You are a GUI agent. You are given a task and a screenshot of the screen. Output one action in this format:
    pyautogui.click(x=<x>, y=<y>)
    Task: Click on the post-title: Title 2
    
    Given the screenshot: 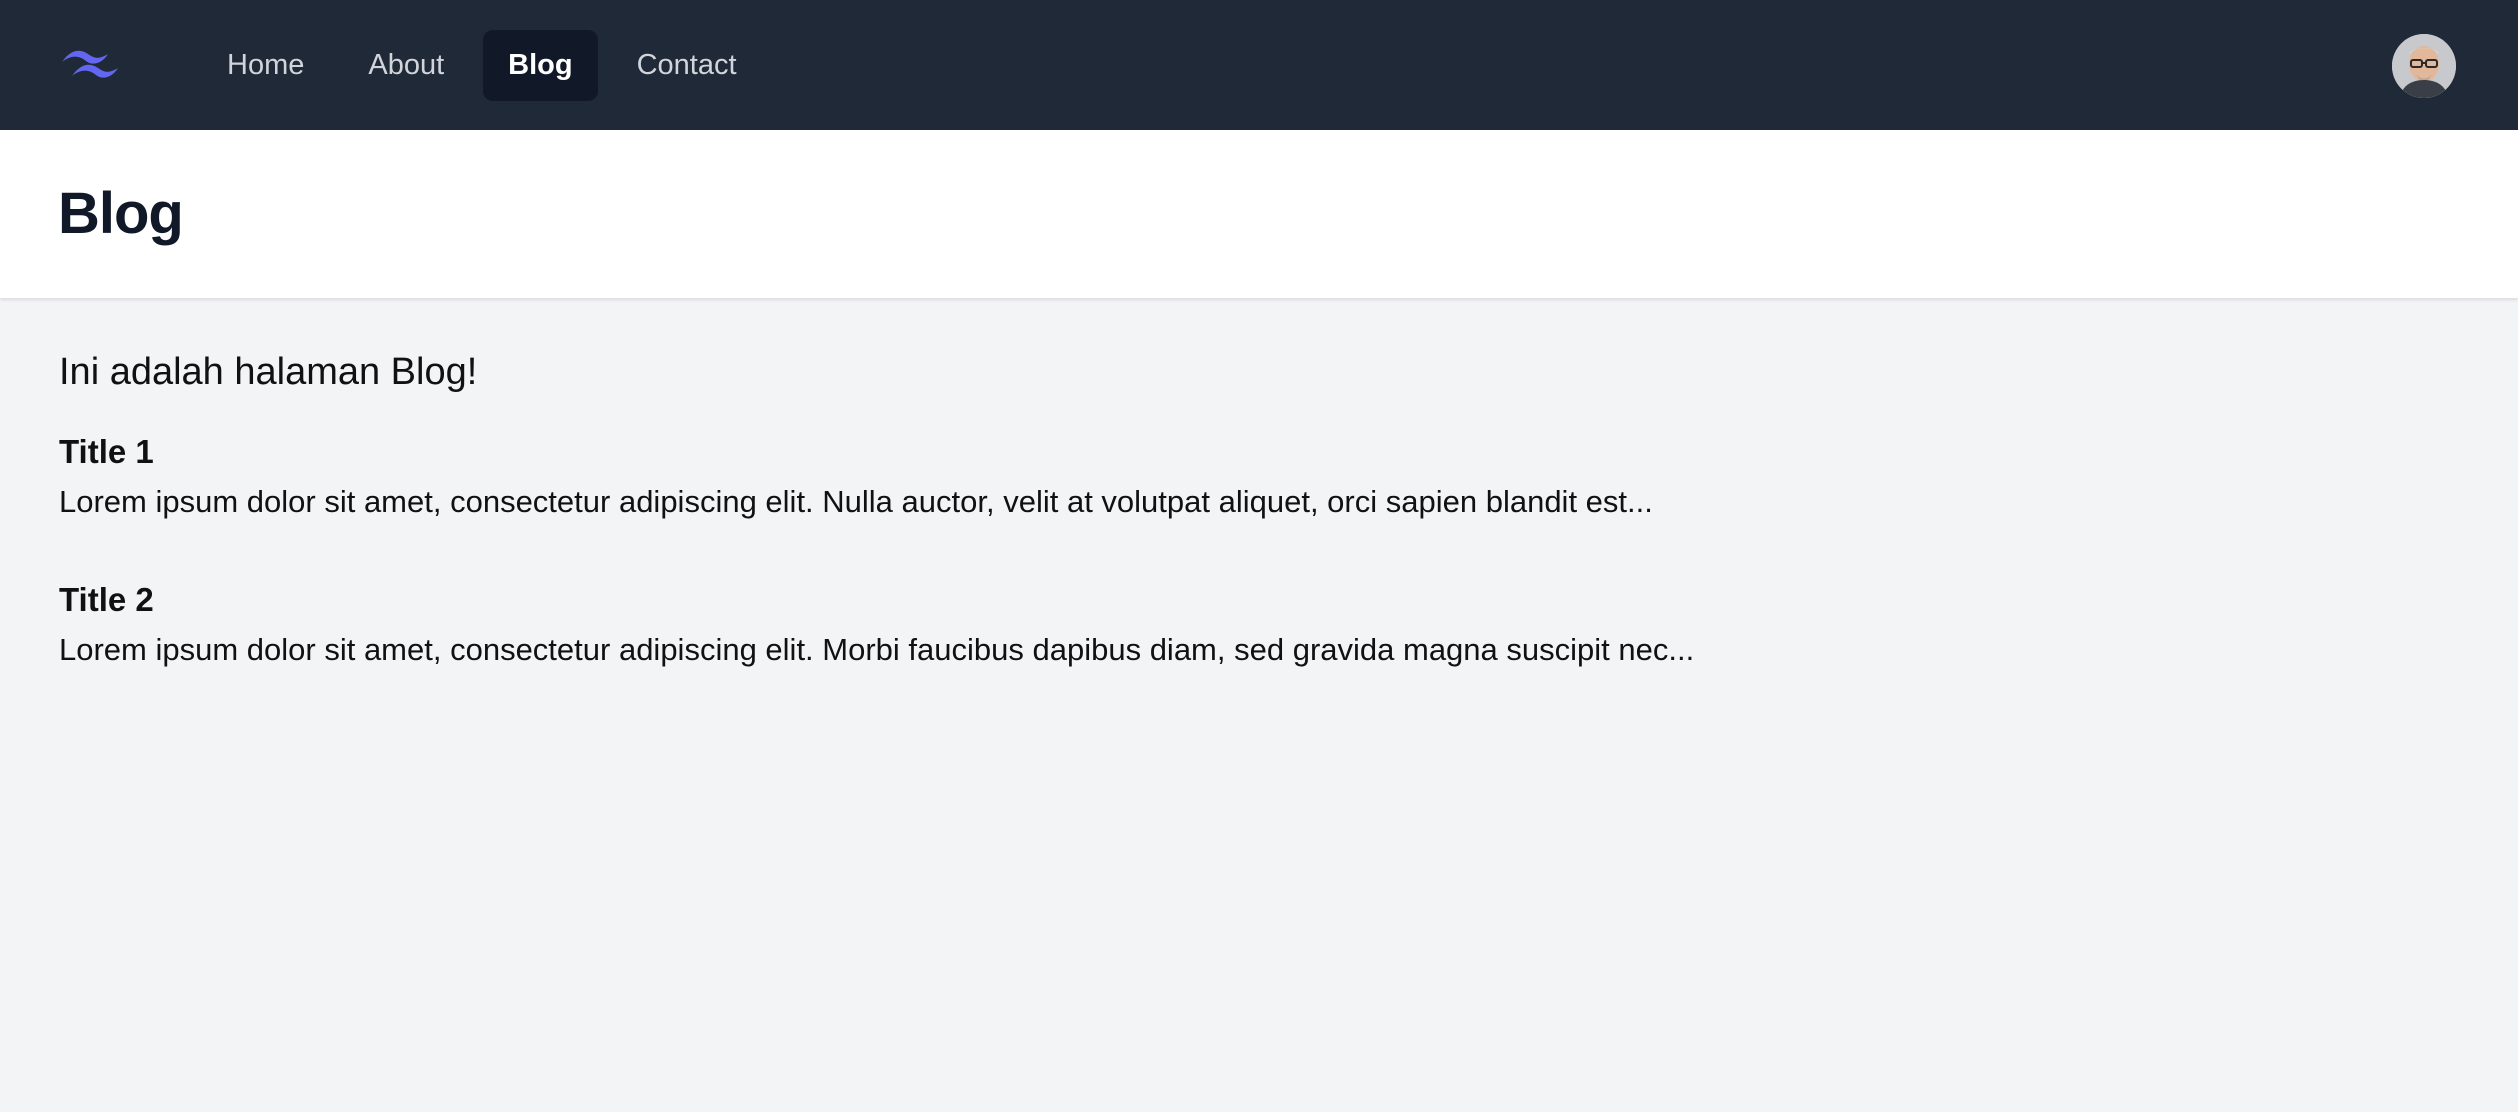 What is the action you would take?
    pyautogui.click(x=106, y=599)
    